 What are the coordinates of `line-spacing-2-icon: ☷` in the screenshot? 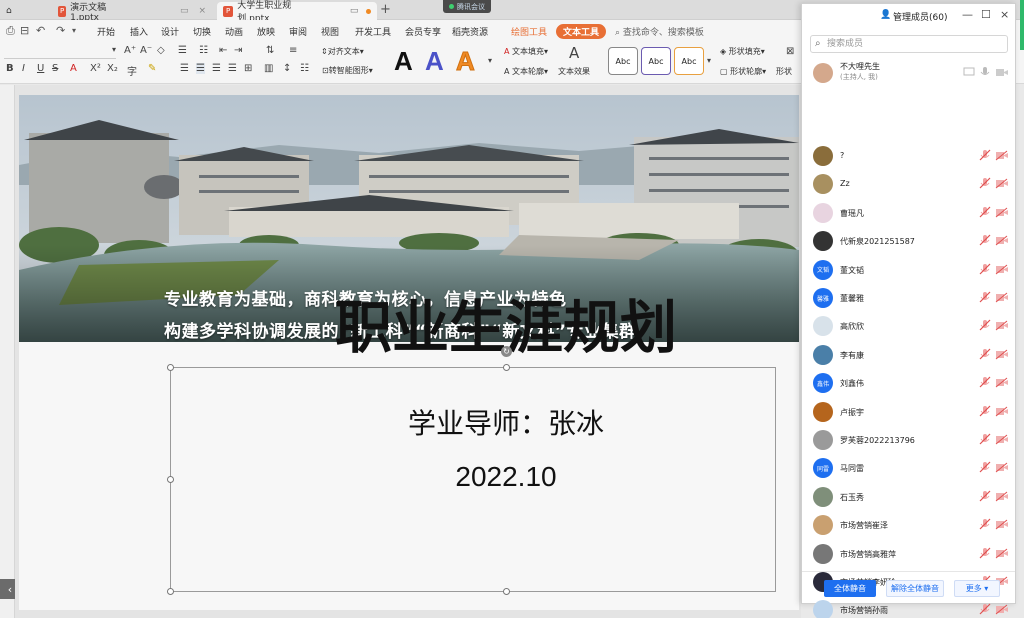 It's located at (304, 68).